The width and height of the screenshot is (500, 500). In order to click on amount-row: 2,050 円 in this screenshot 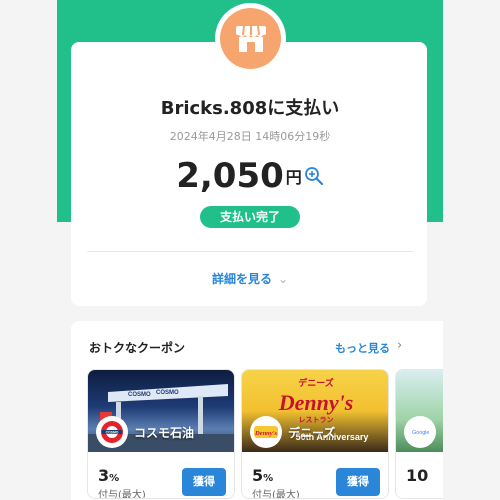, I will do `click(250, 176)`.